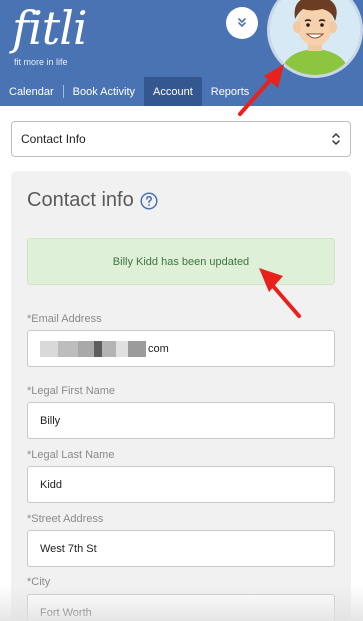 This screenshot has width=363, height=621. I want to click on email-field: com, so click(181, 348).